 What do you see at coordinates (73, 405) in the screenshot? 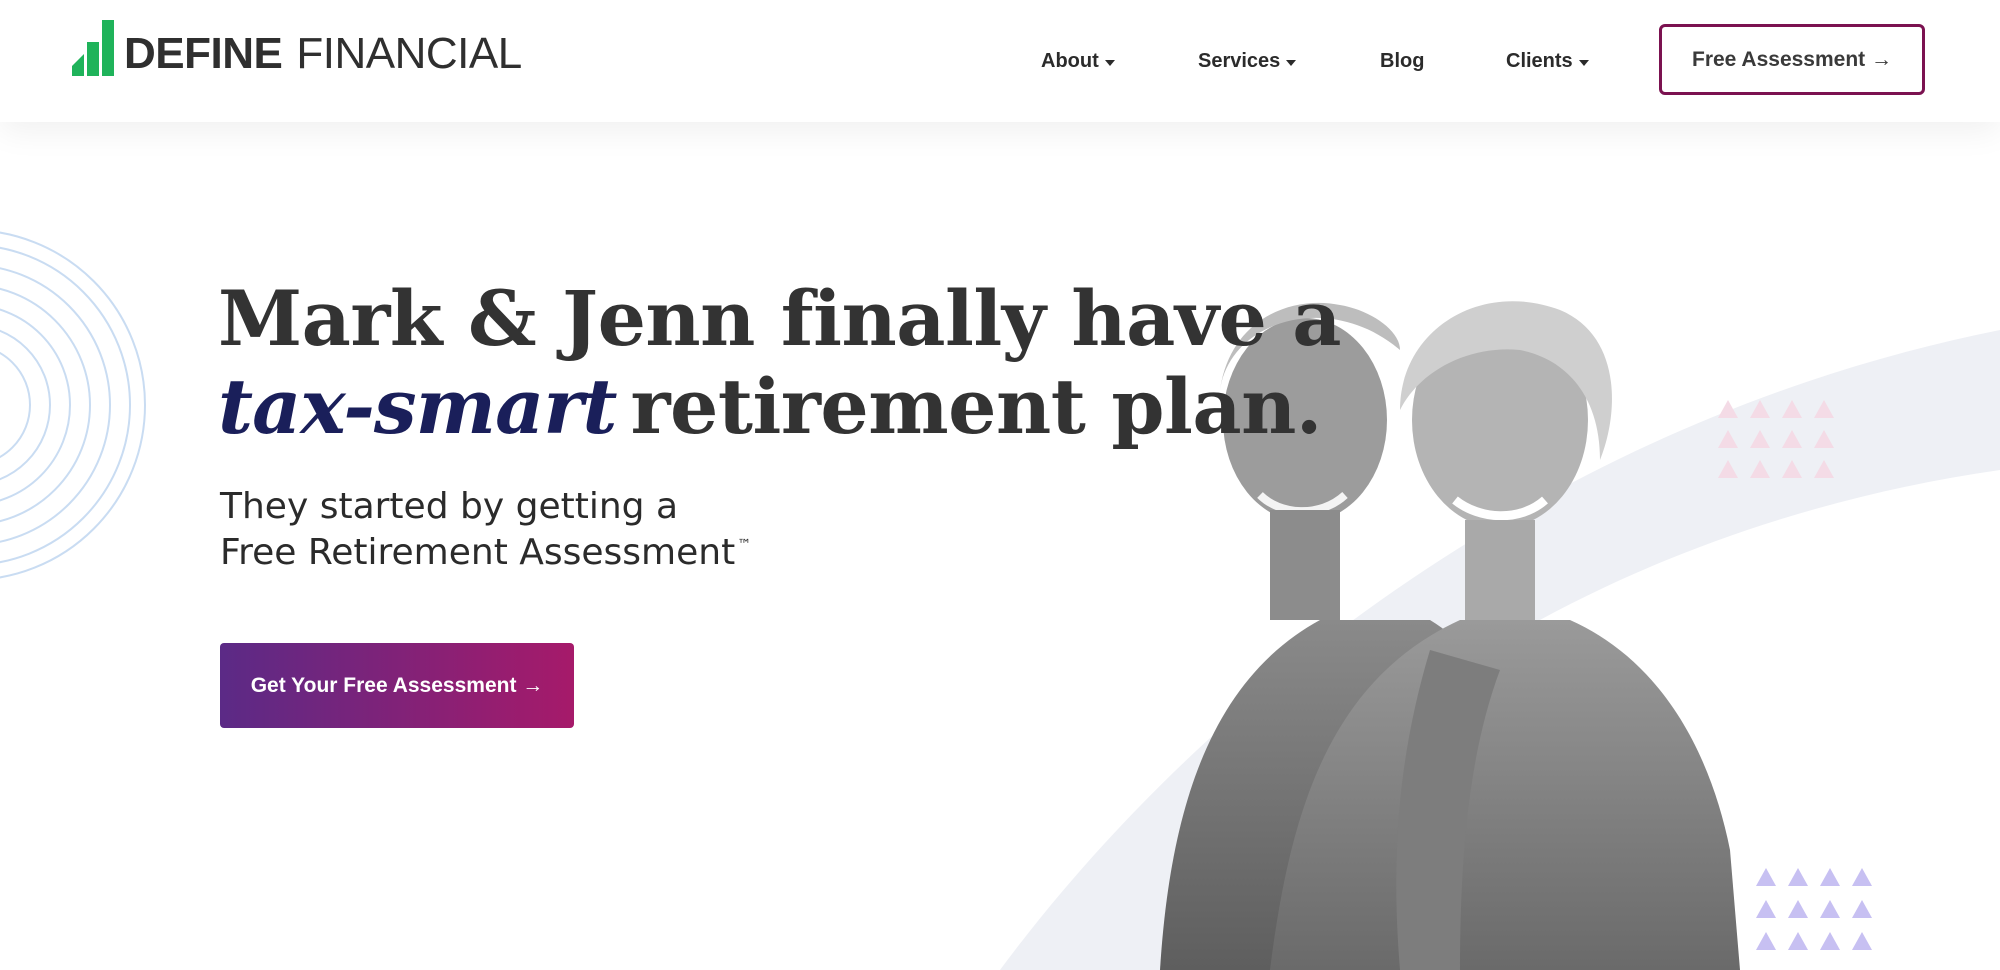
I see `concentric-circles-icon` at bounding box center [73, 405].